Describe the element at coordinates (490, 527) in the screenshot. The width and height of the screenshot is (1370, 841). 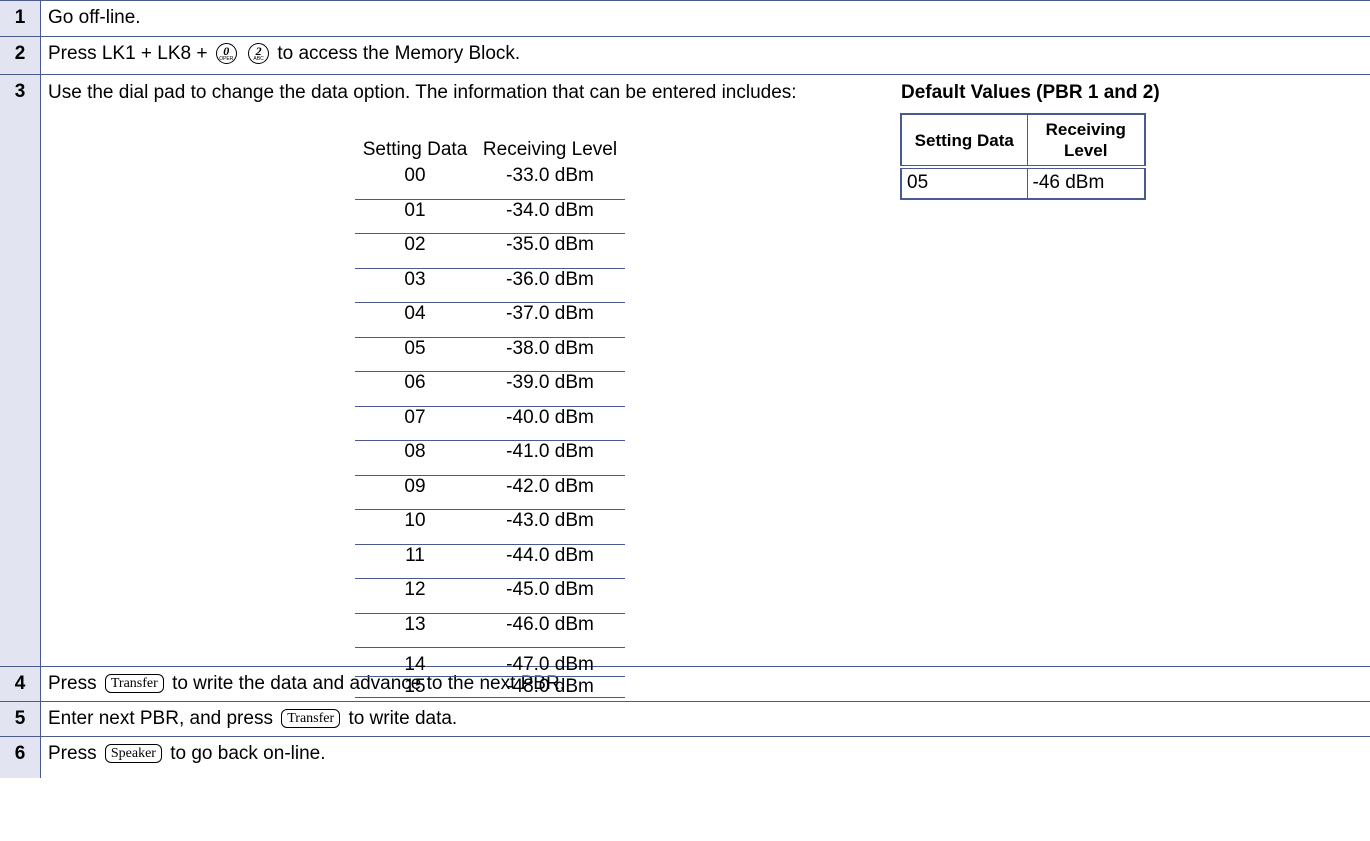
I see `list-item: 10 -43.0 dBm` at that location.